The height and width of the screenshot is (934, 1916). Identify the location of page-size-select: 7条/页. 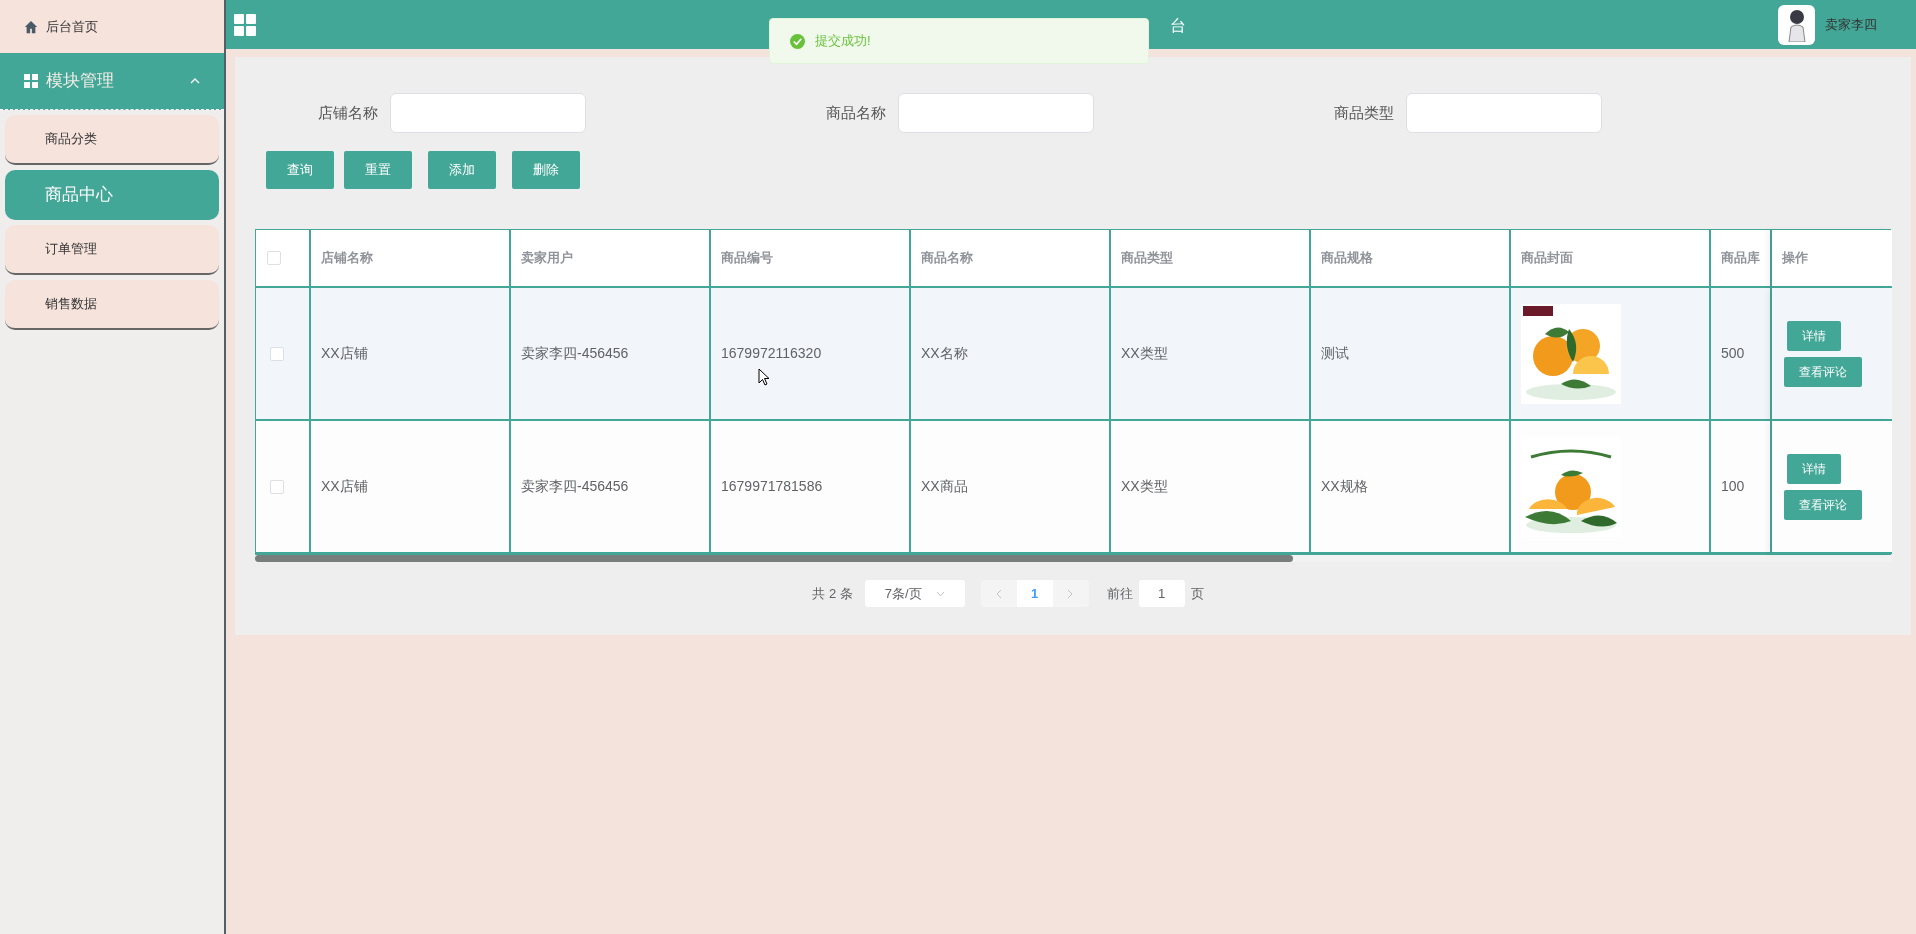
(914, 593).